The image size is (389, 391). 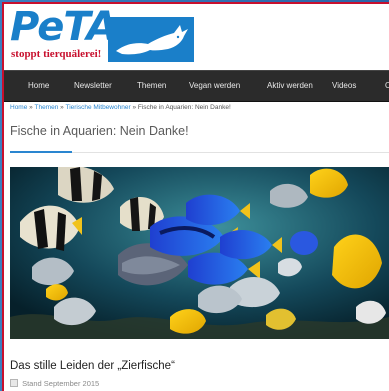 I want to click on article-date: Stand September 2015, so click(x=61, y=383).